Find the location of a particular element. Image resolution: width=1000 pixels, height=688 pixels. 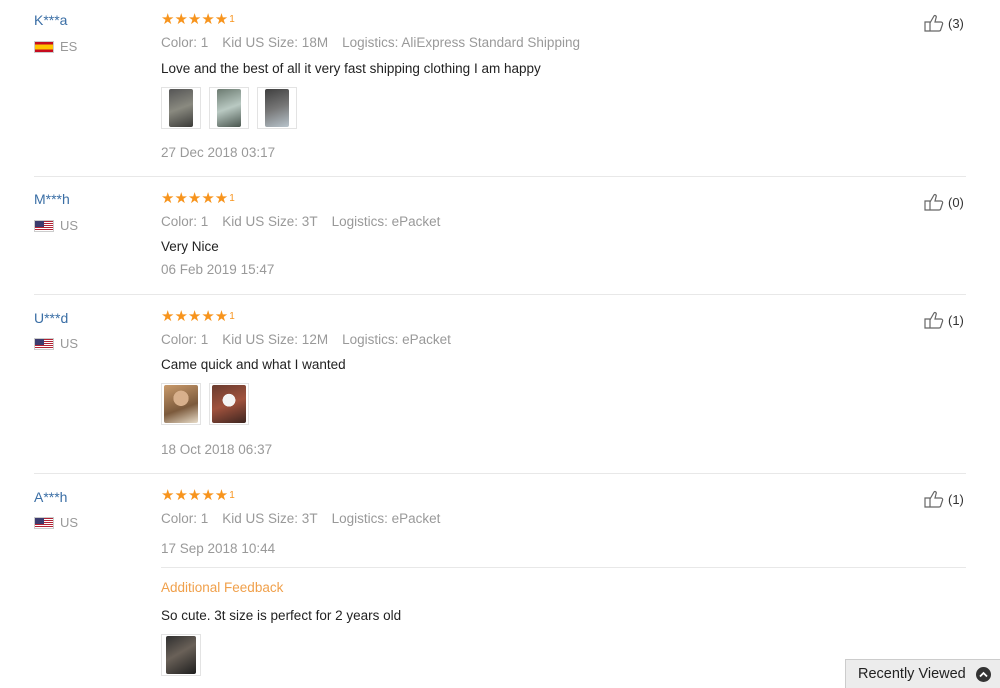

country-code: ES is located at coordinates (69, 46).